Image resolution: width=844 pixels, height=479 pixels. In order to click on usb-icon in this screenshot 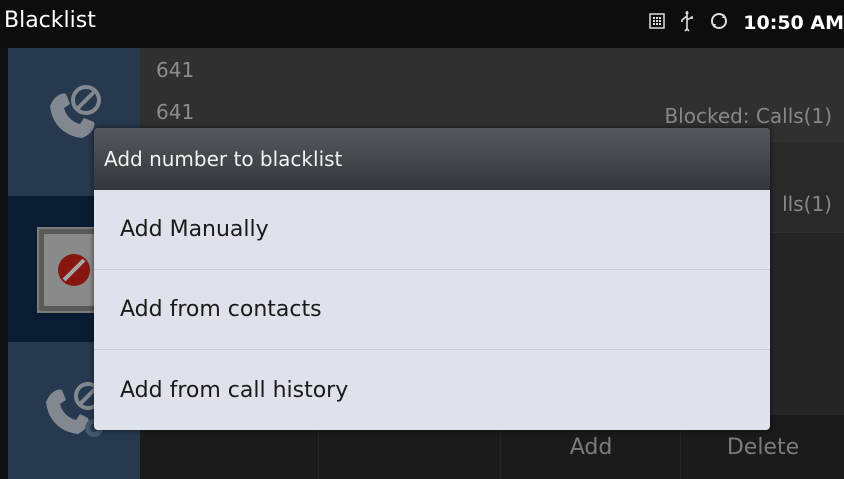, I will do `click(687, 23)`.